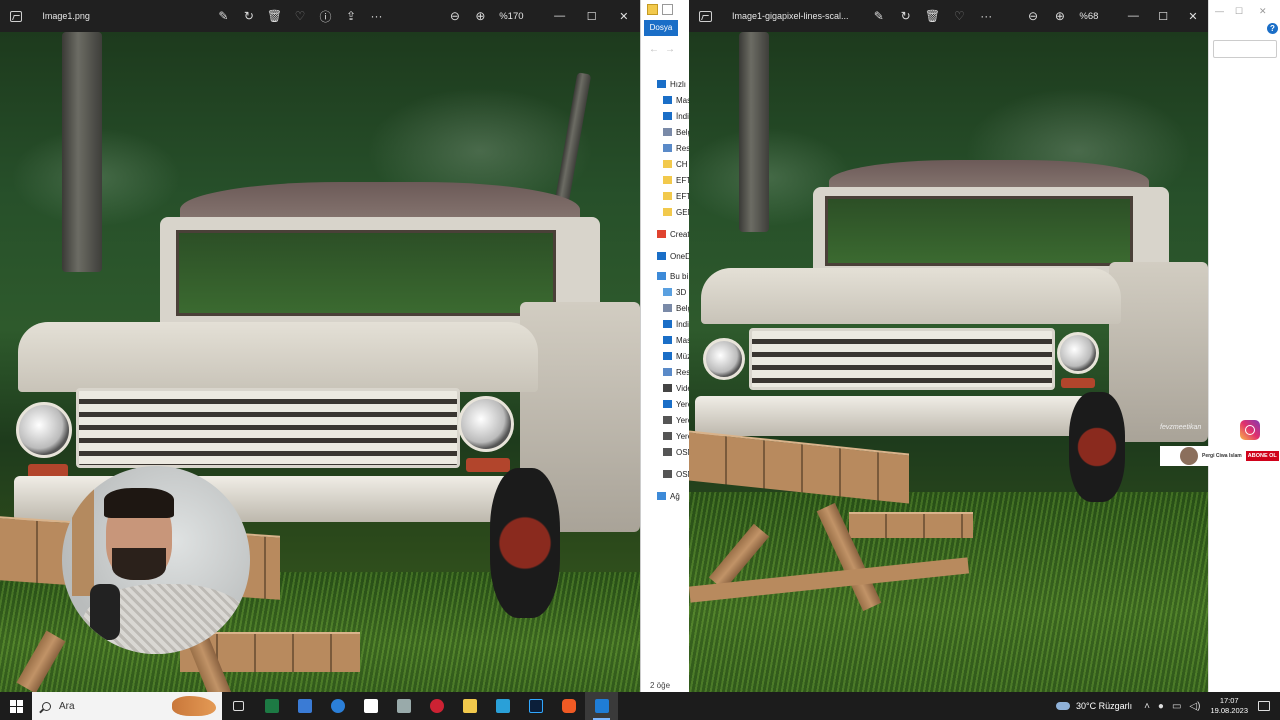  I want to click on taskbar-app-browser, so click(337, 706).